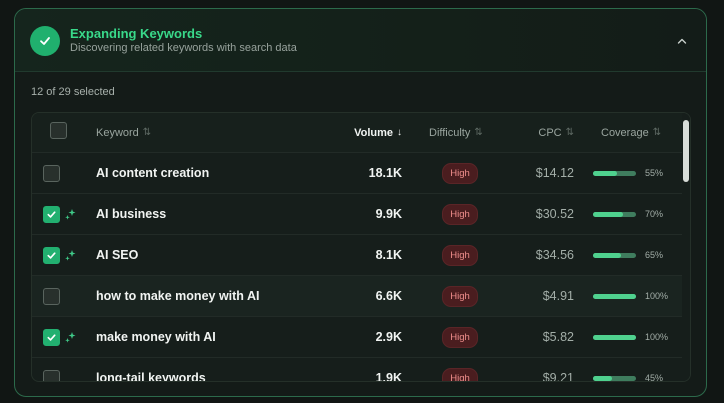  I want to click on table-row: AI SEO 8.1K High $34.56 65%, so click(358, 255).